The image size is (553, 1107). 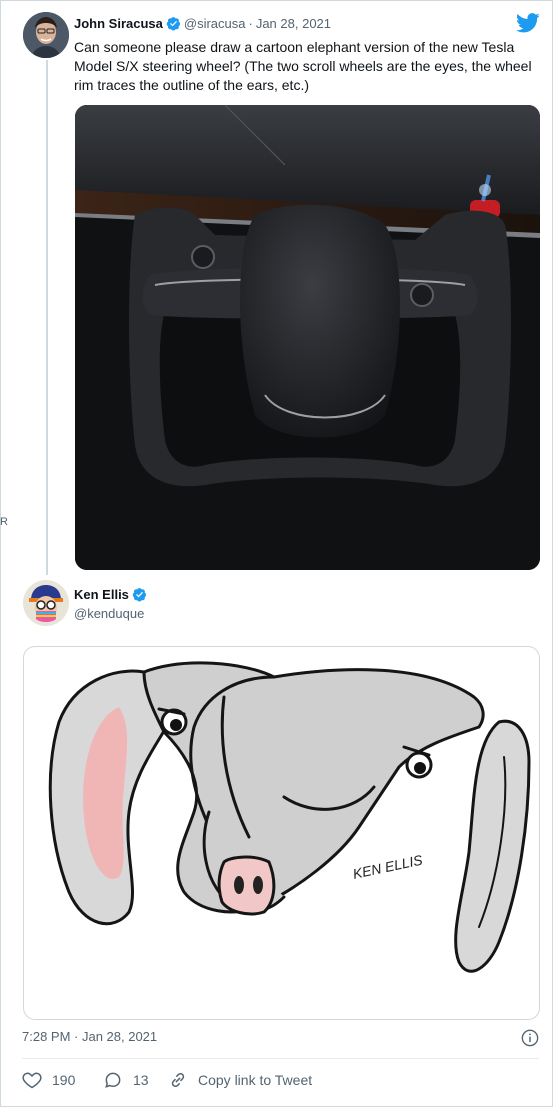 What do you see at coordinates (280, 1058) in the screenshot?
I see `action-bar-divider` at bounding box center [280, 1058].